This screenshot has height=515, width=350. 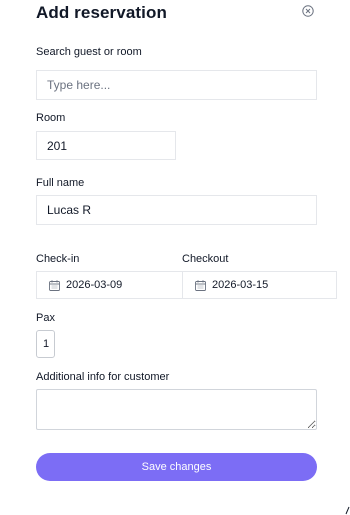 I want to click on room-input, so click(x=106, y=145).